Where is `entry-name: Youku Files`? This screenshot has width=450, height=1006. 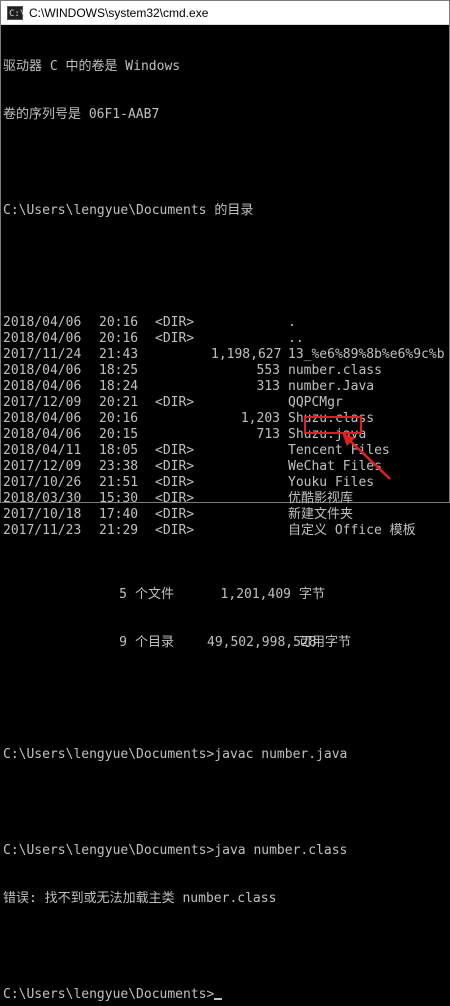
entry-name: Youku Files is located at coordinates (331, 482).